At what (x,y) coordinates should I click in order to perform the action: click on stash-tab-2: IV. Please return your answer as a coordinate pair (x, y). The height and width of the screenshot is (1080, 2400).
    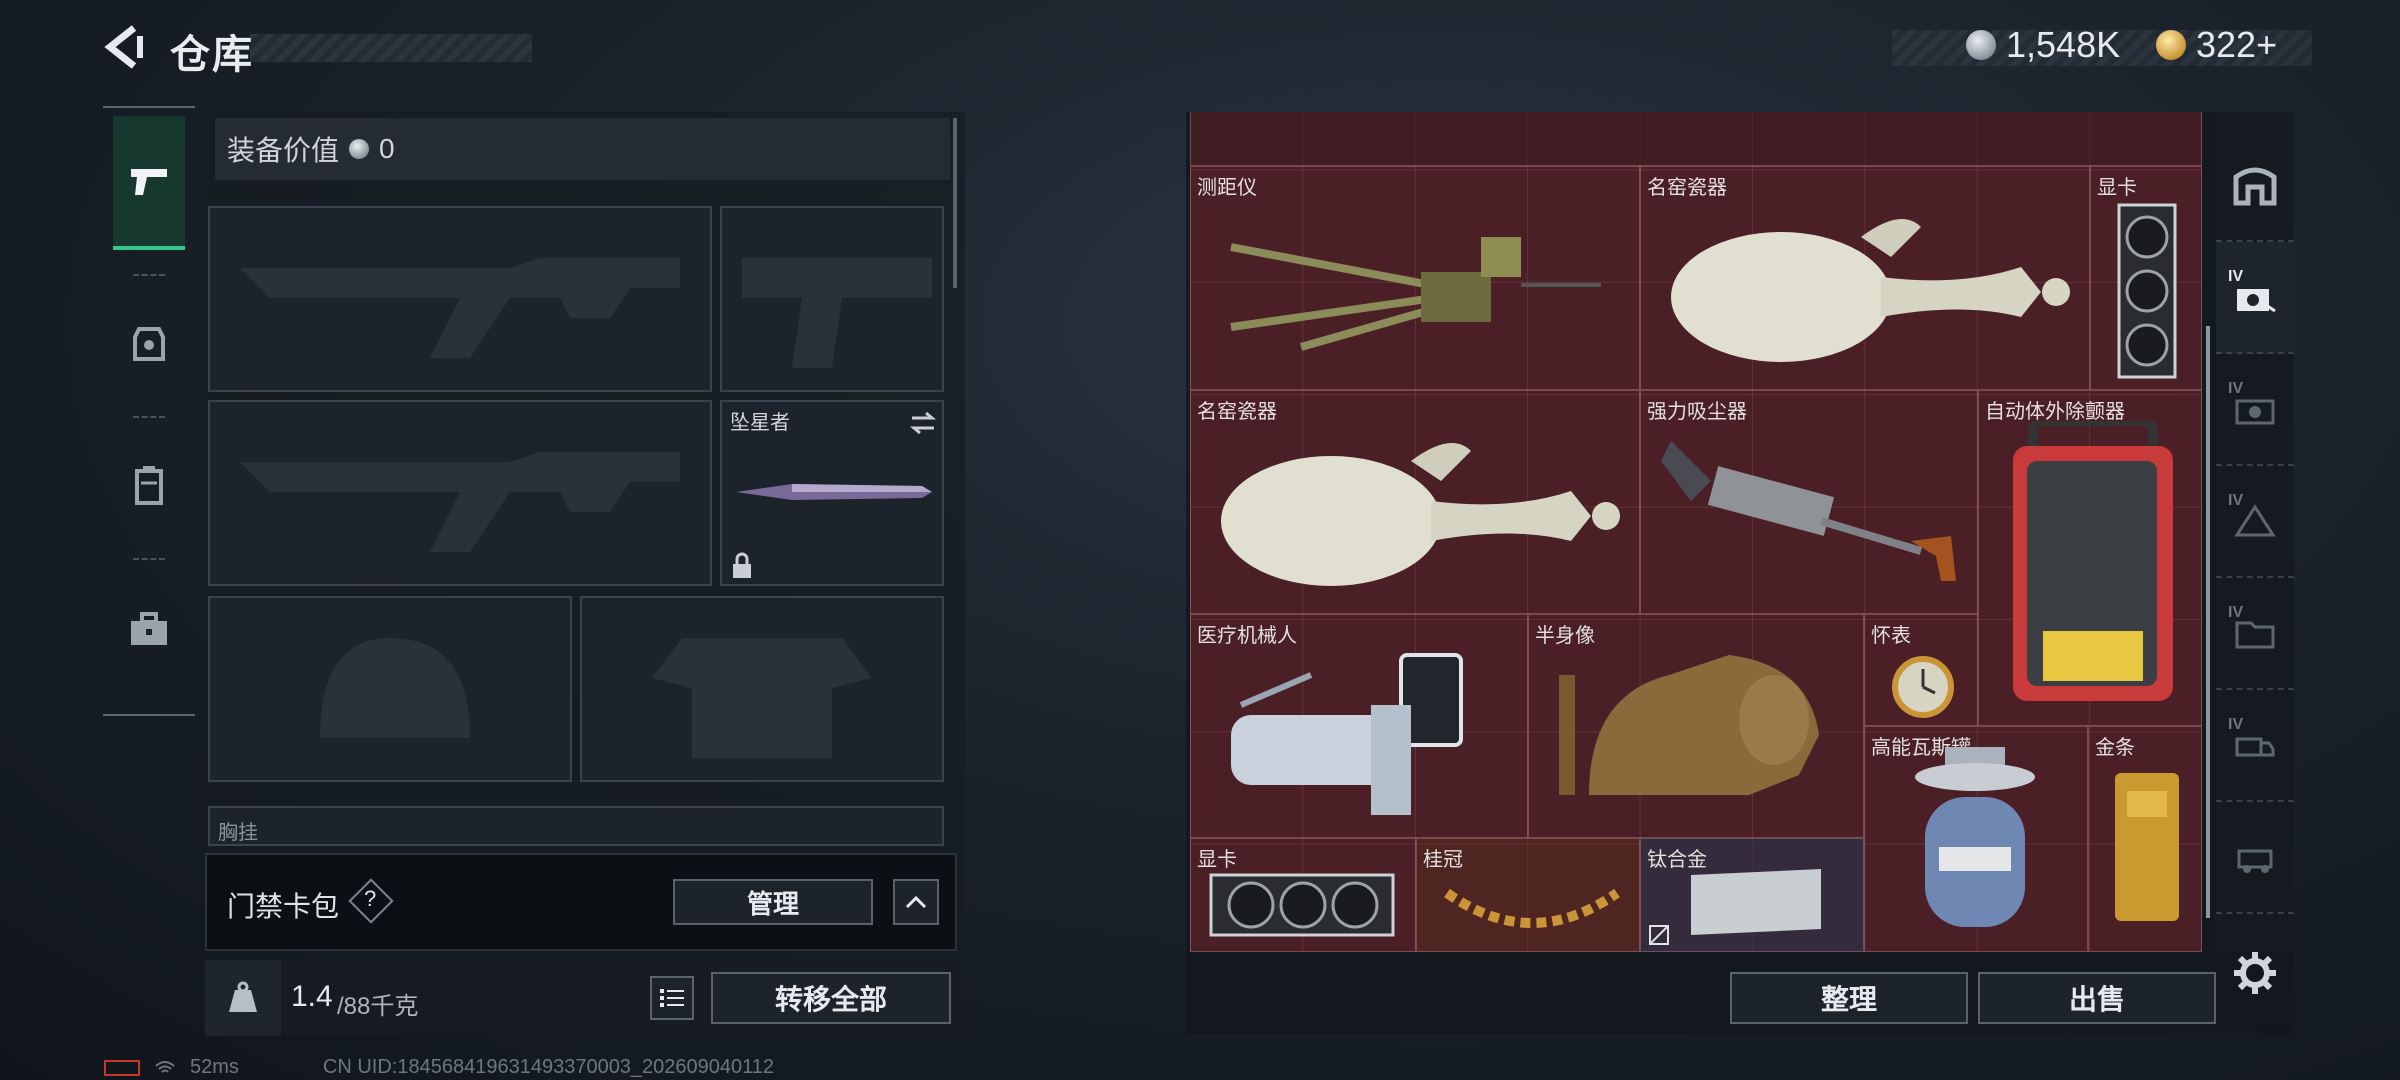
    Looking at the image, I should click on (2255, 410).